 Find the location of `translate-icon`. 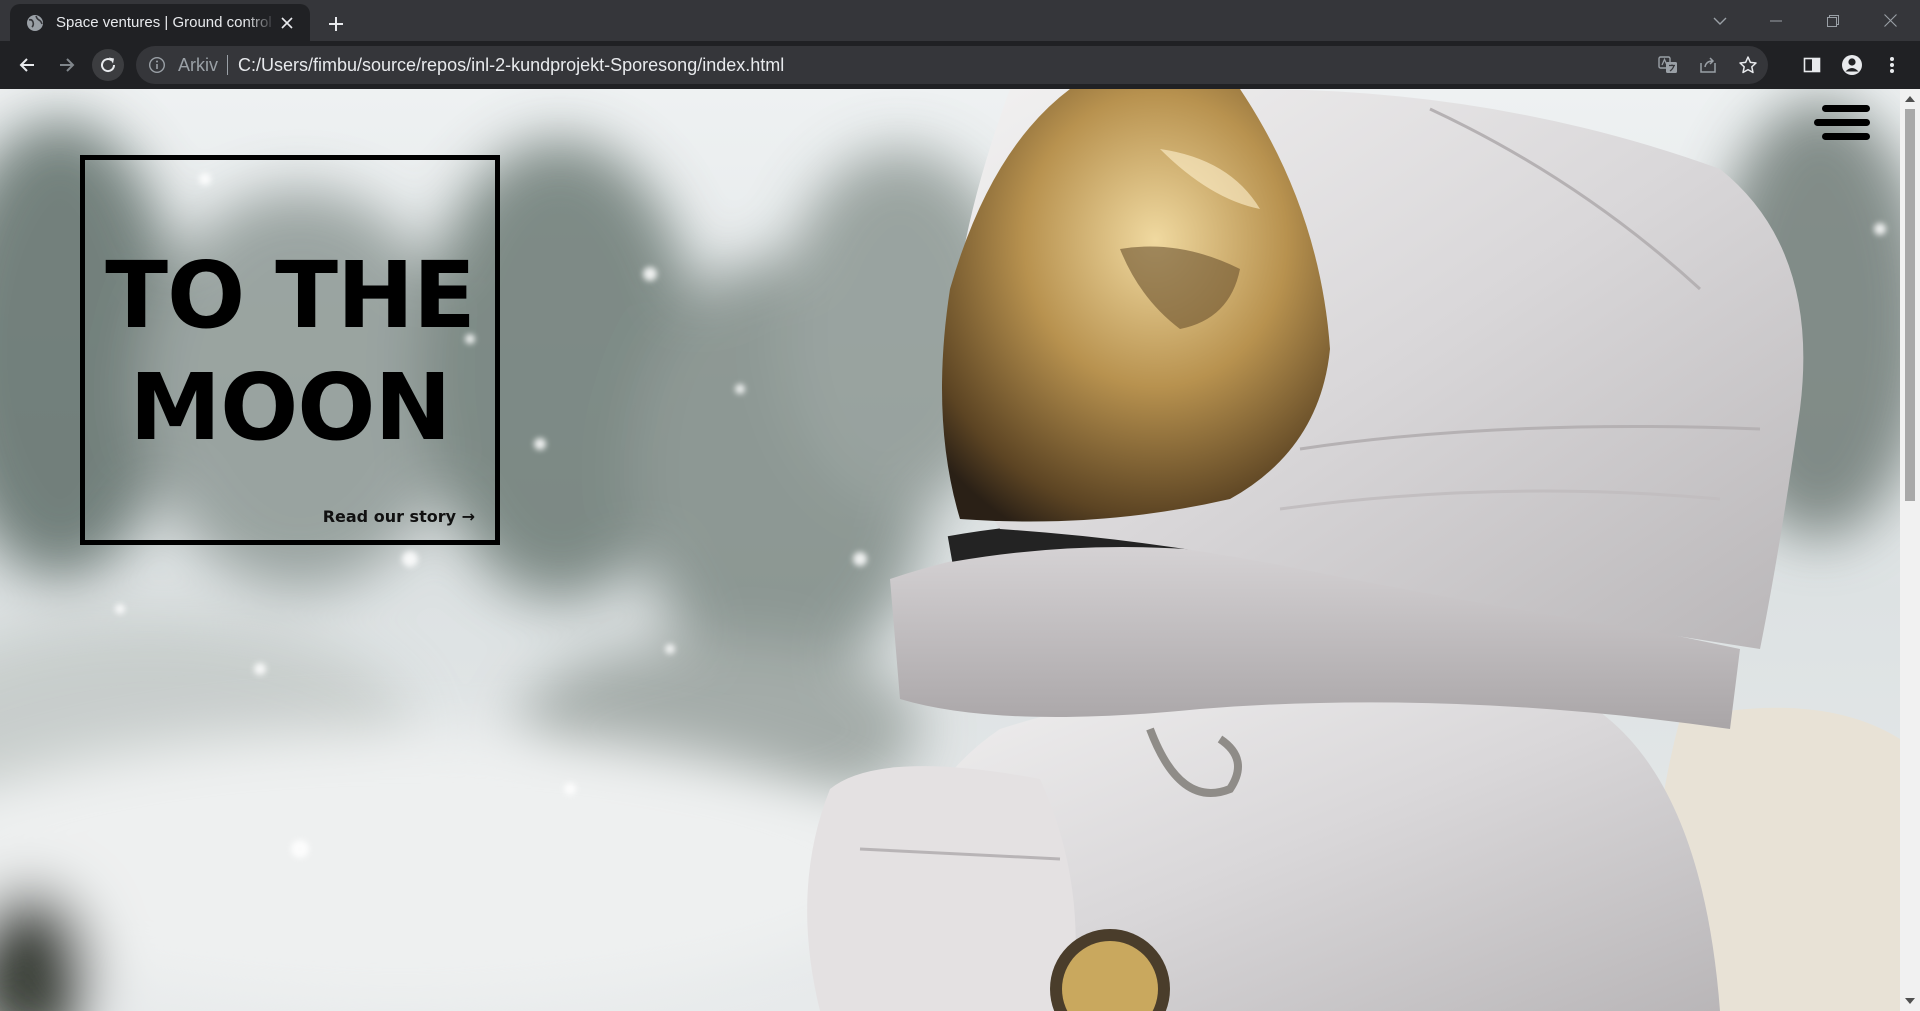

translate-icon is located at coordinates (1667, 64).